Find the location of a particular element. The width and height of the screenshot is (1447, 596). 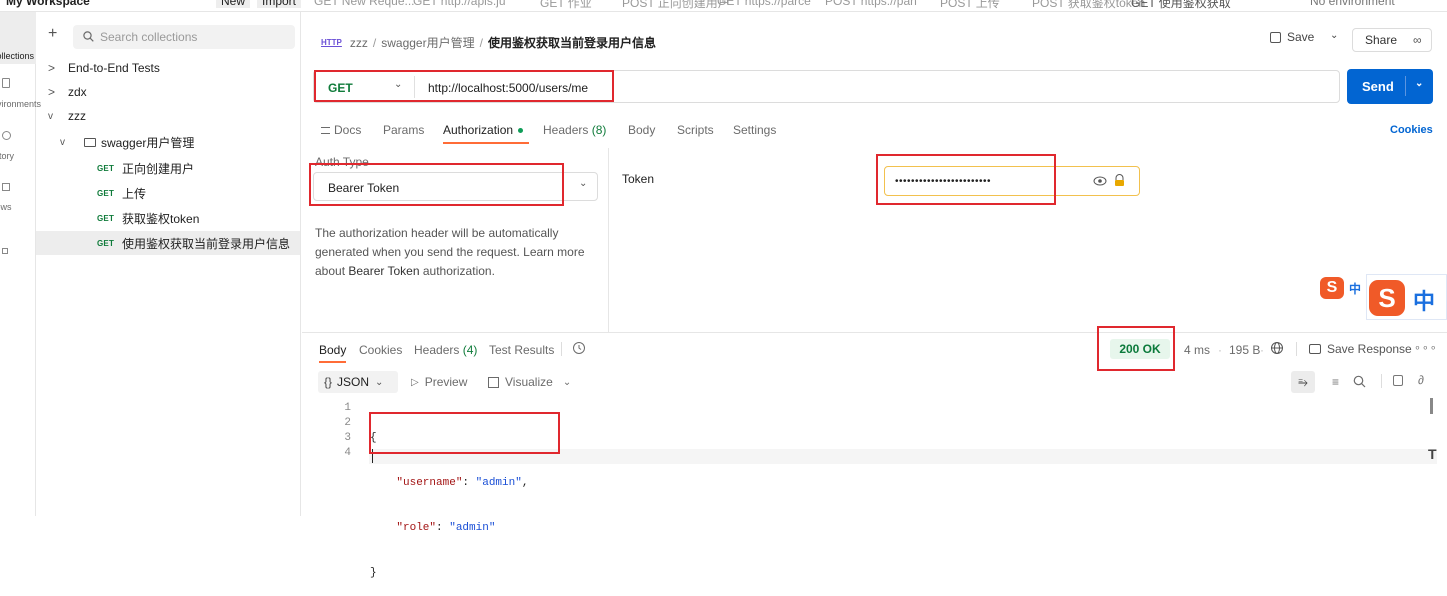

workspace-name: My Workspace is located at coordinates (48, 4).